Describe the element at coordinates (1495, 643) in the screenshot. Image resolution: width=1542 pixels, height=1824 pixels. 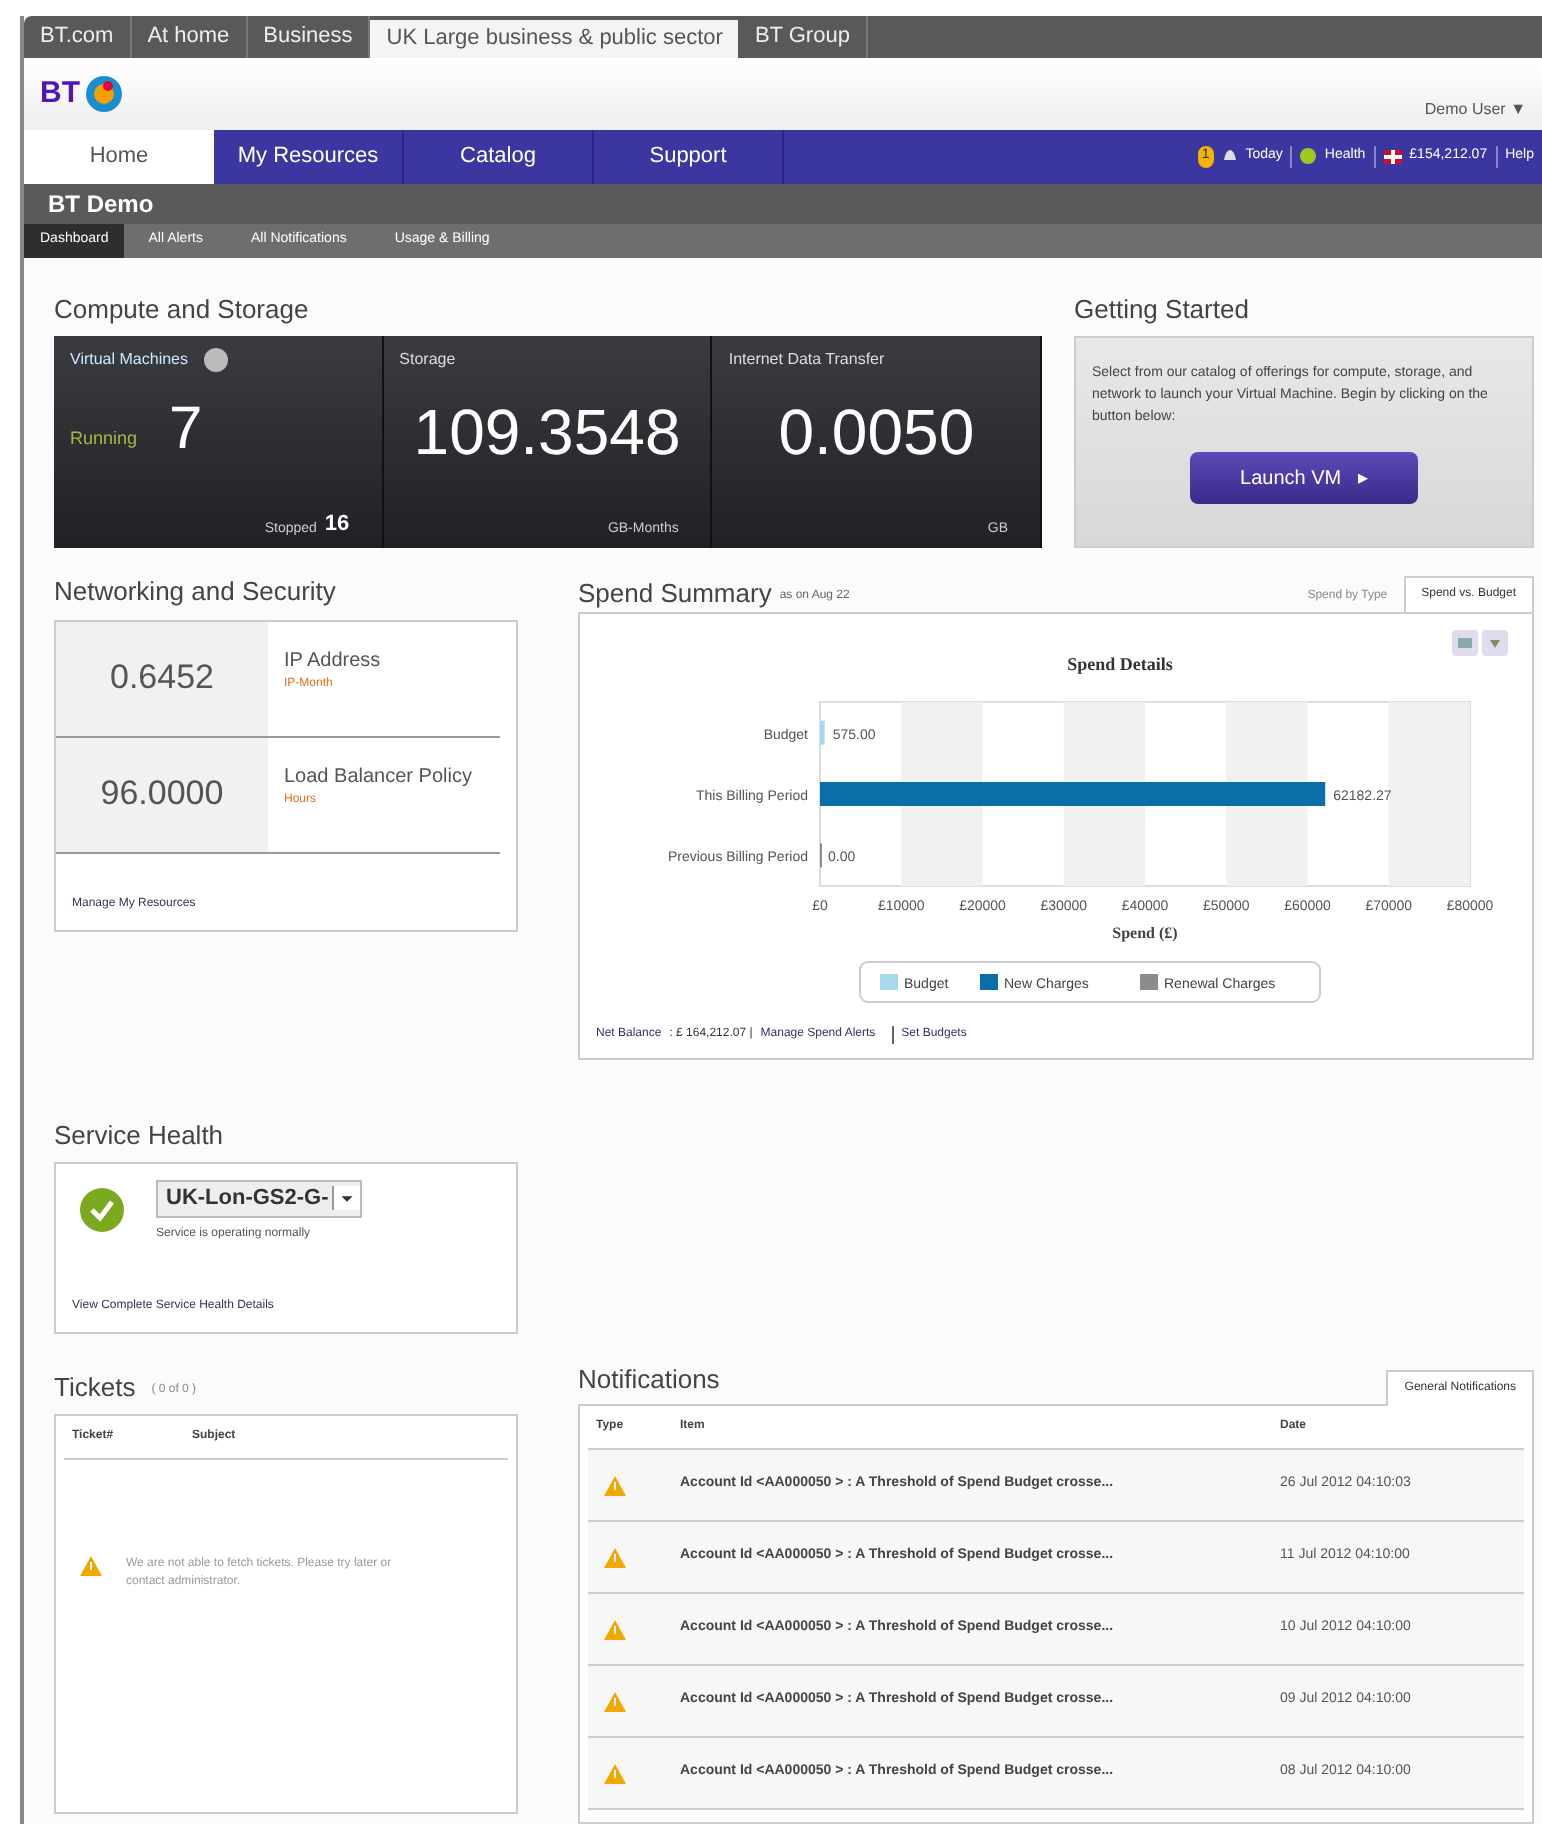
I see `download-icon` at that location.